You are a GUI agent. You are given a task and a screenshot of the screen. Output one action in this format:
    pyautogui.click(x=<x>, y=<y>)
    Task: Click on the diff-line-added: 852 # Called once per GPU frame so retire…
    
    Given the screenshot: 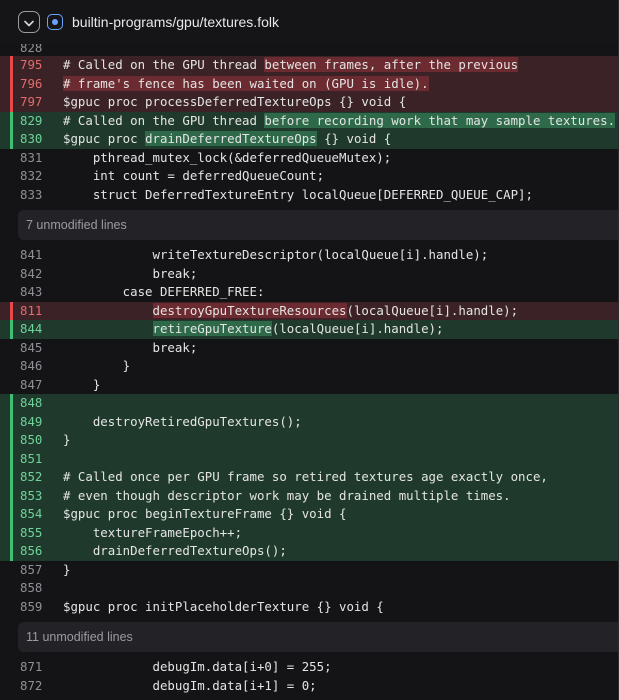 What is the action you would take?
    pyautogui.click(x=309, y=477)
    